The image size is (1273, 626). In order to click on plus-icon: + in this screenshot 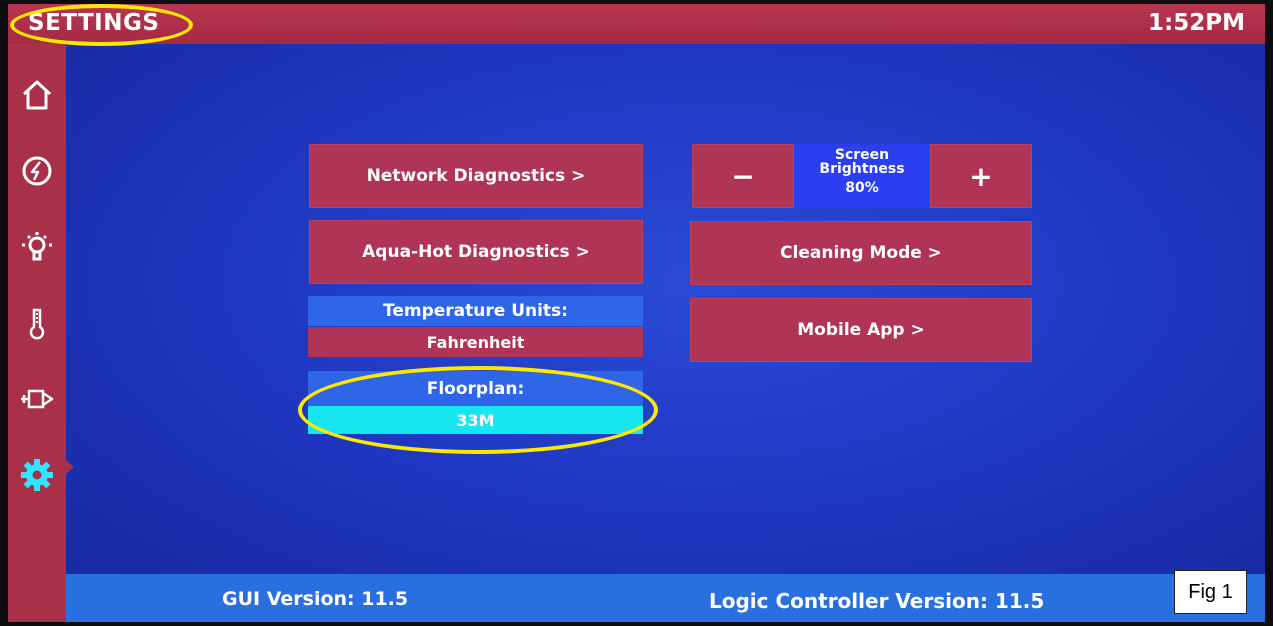, I will do `click(981, 176)`.